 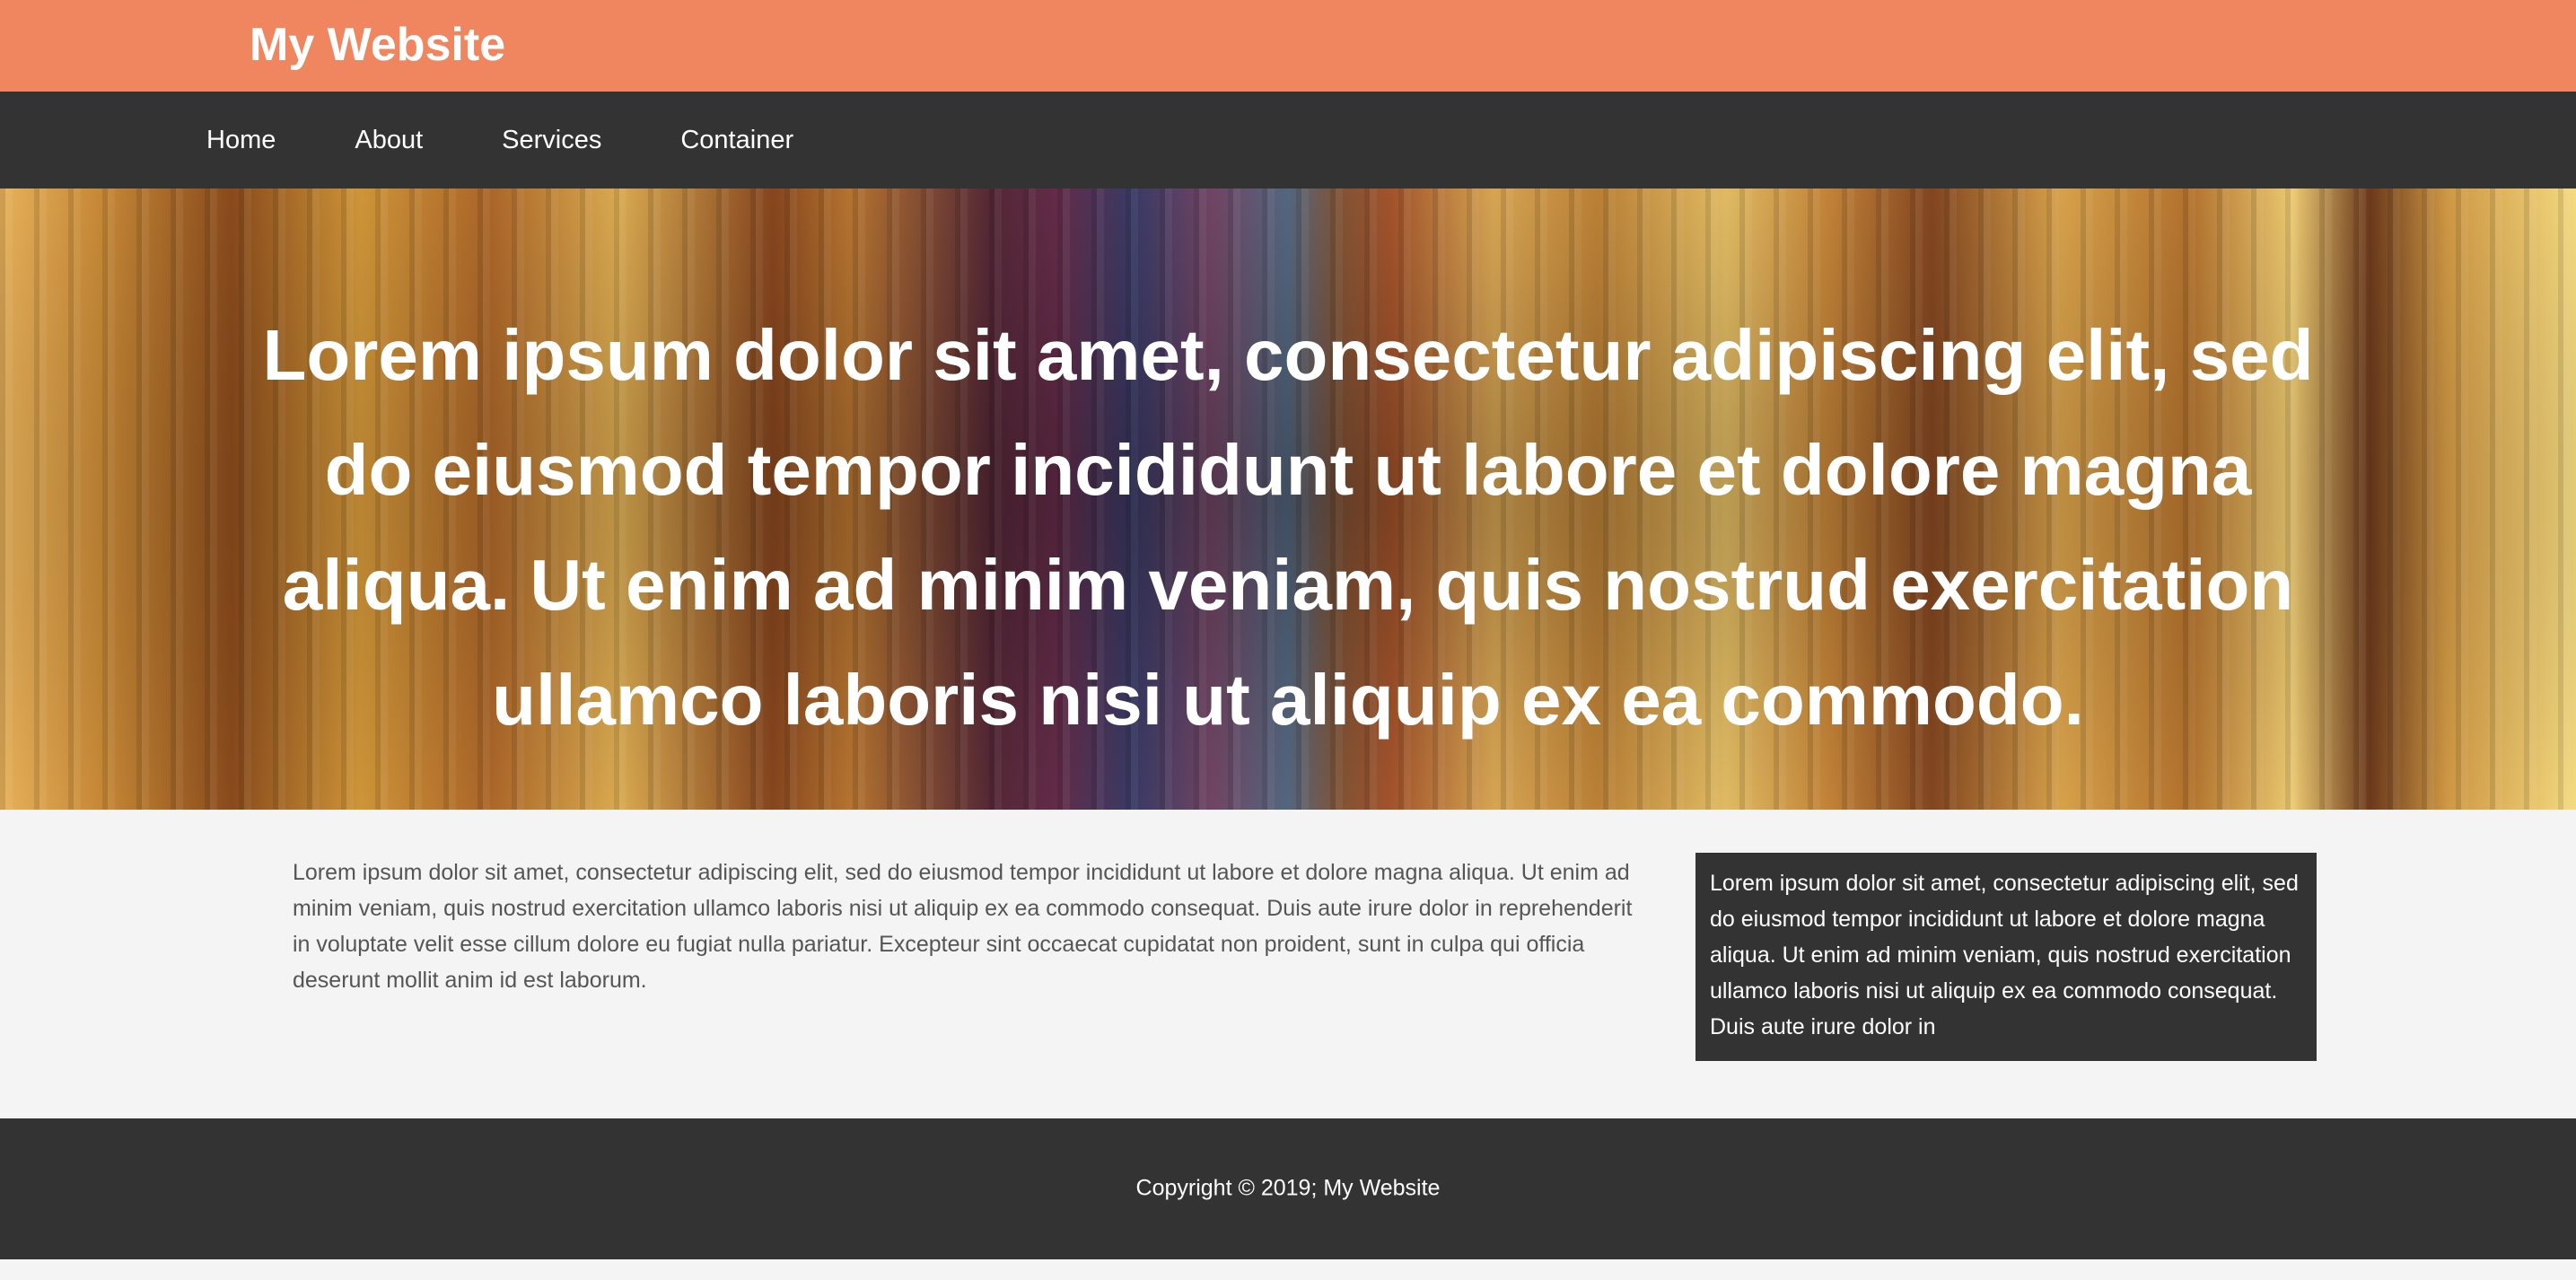 What do you see at coordinates (241, 140) in the screenshot?
I see `nav-link-home: Home` at bounding box center [241, 140].